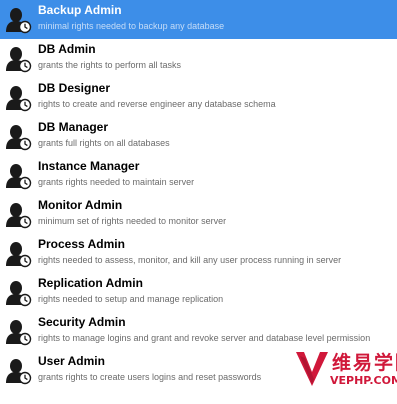 The height and width of the screenshot is (404, 397). Describe the element at coordinates (80, 205) in the screenshot. I see `role-title: Monitor Admin` at that location.